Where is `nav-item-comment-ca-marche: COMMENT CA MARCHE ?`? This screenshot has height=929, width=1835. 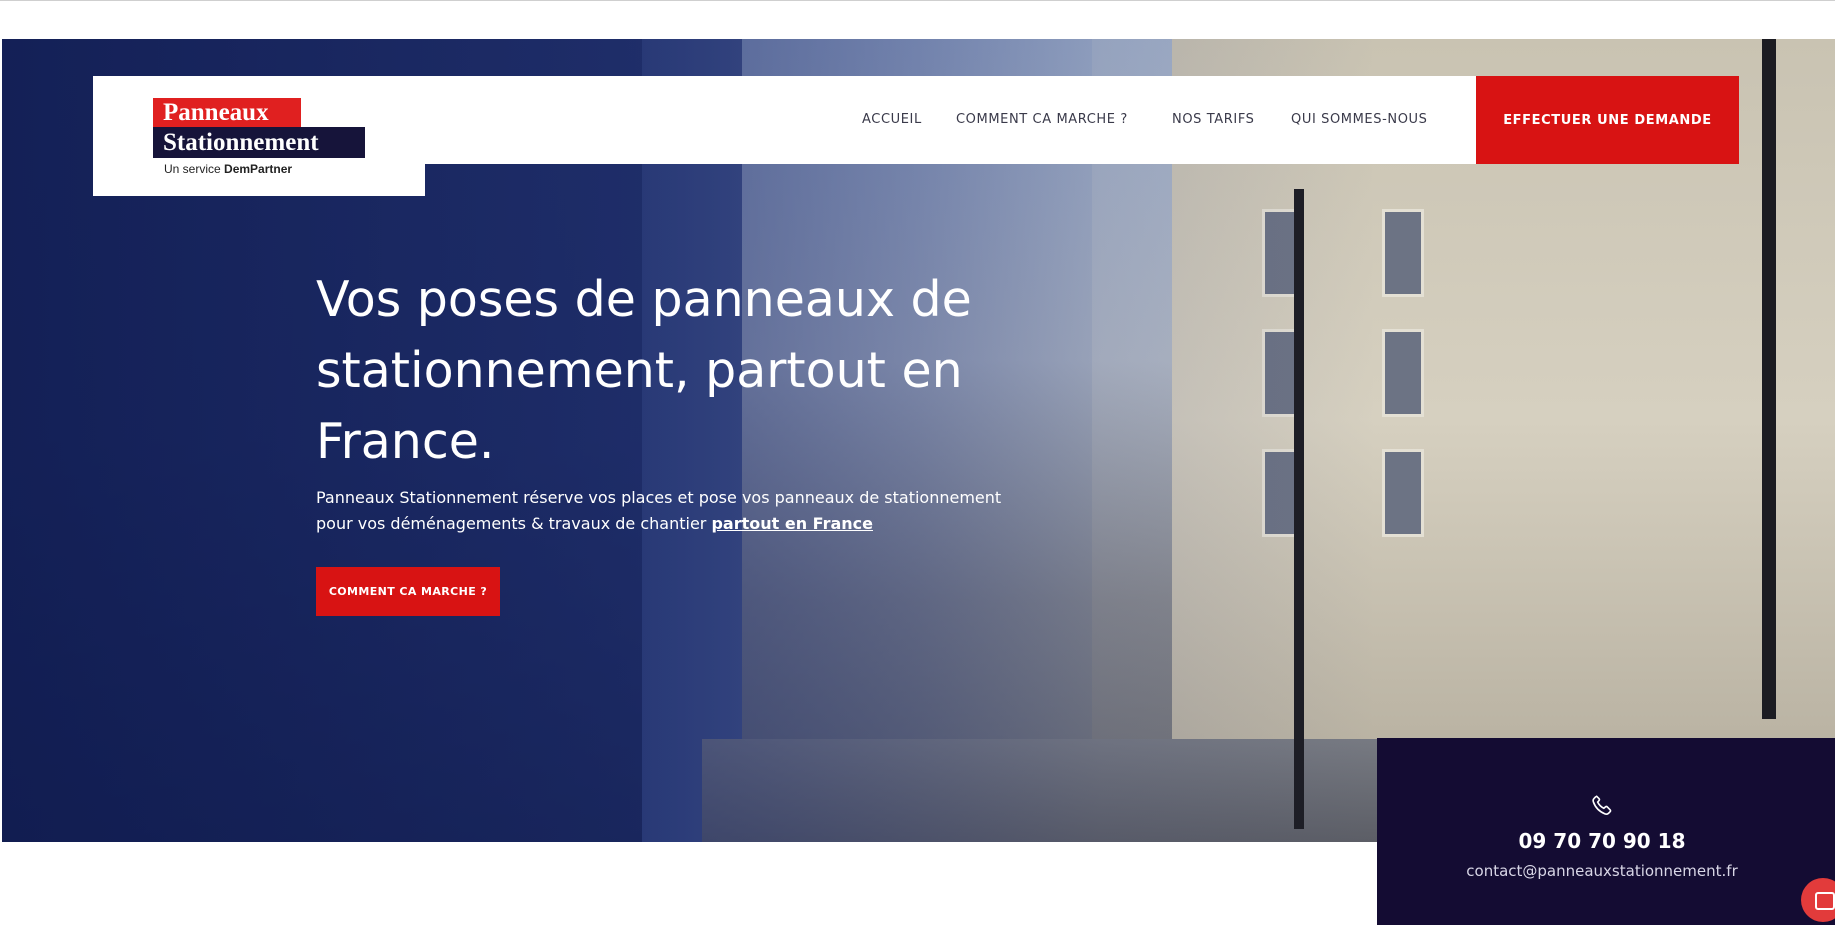 nav-item-comment-ca-marche: COMMENT CA MARCHE ? is located at coordinates (1042, 119).